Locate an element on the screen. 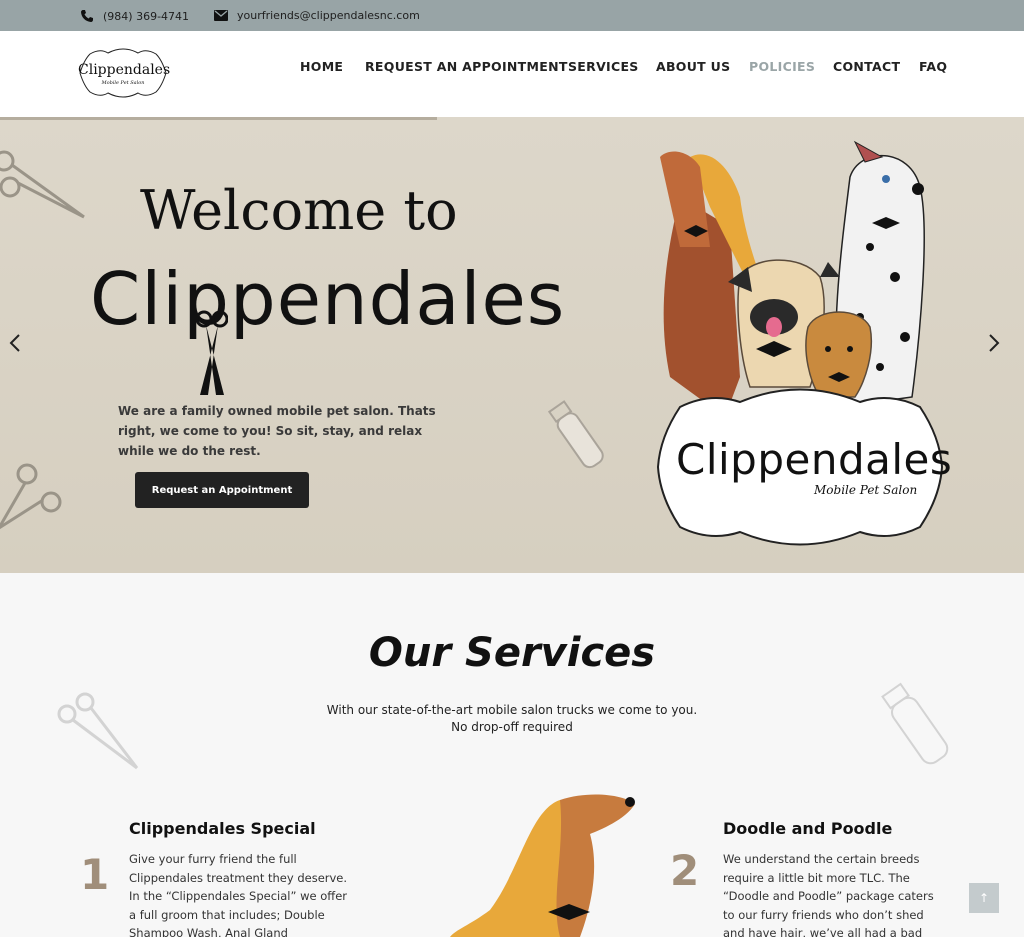 The width and height of the screenshot is (1024, 937). logo-subtext: Mobile Pet Salon is located at coordinates (123, 83).